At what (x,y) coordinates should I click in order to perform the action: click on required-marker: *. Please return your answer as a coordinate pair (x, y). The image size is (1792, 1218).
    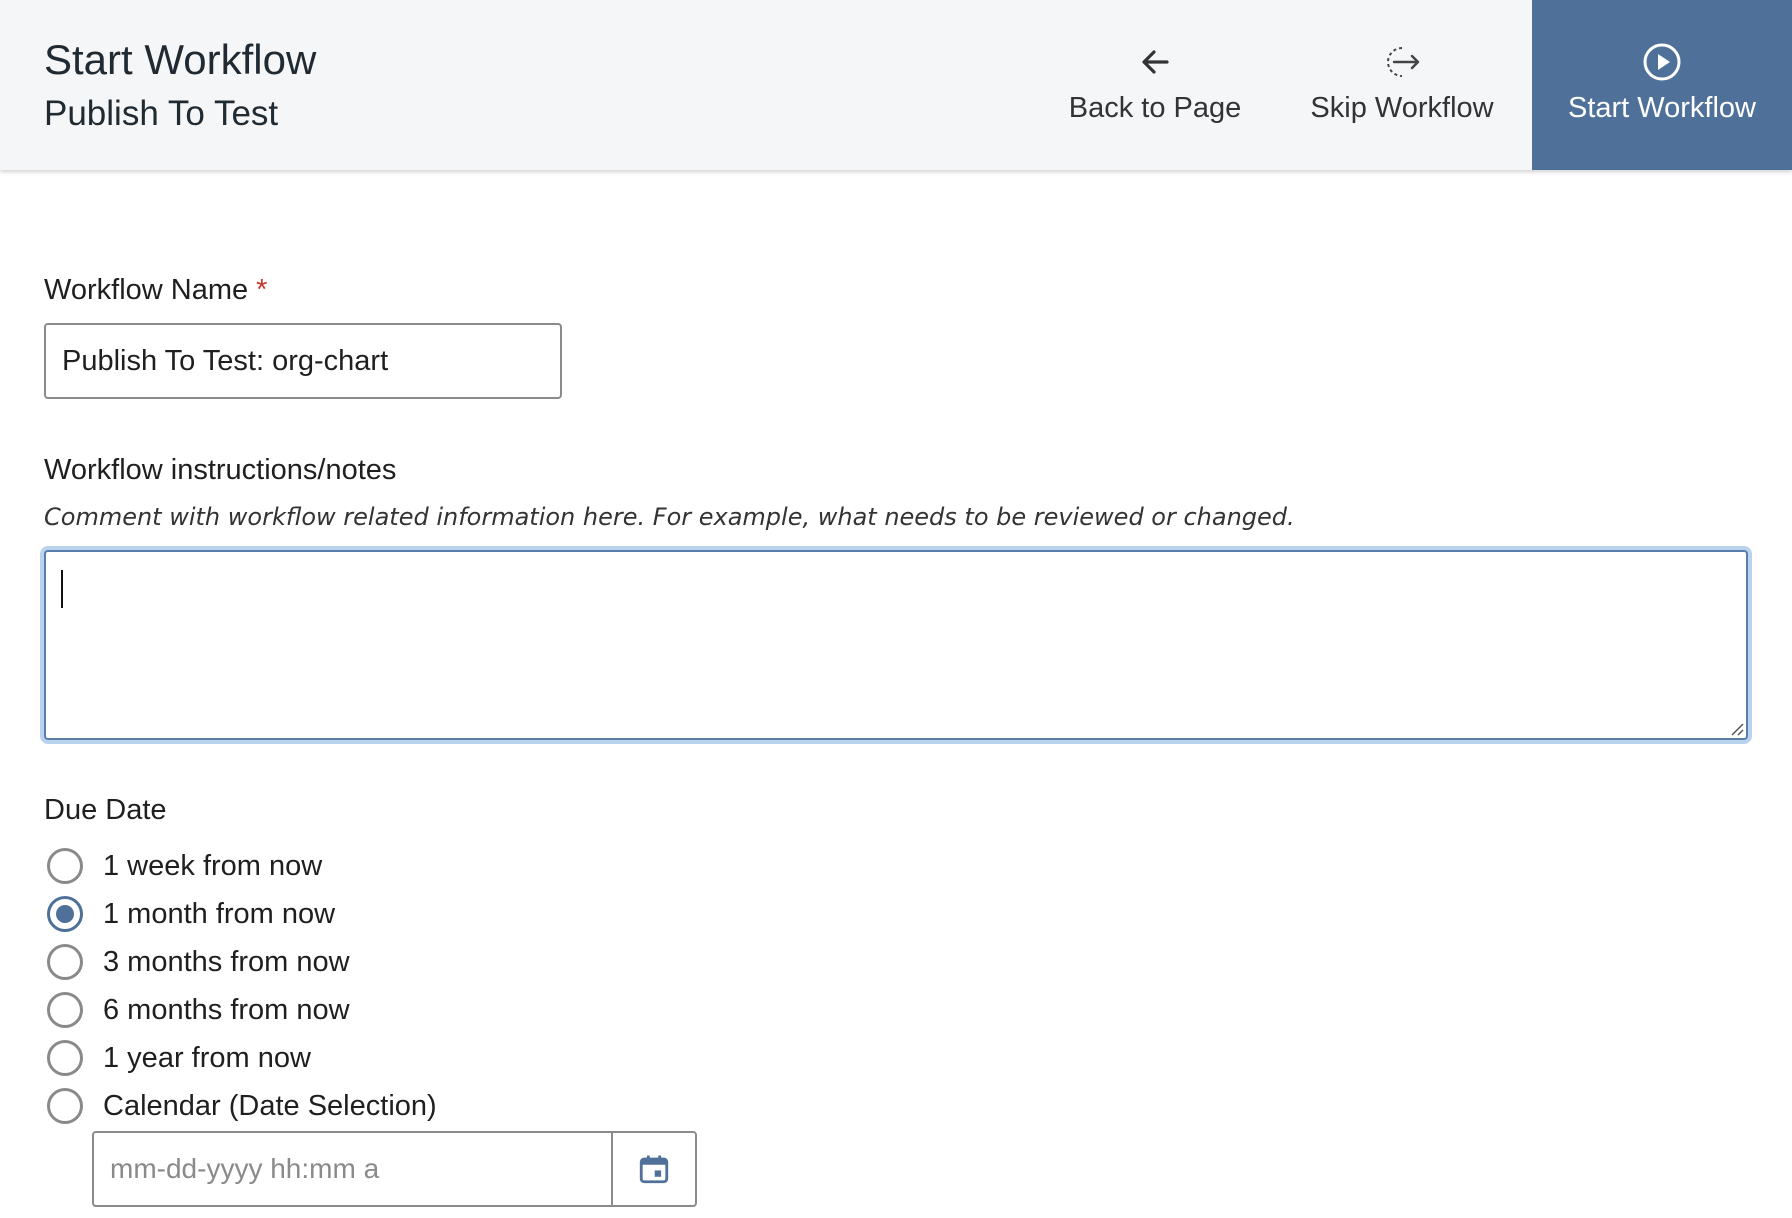
    Looking at the image, I should click on (262, 290).